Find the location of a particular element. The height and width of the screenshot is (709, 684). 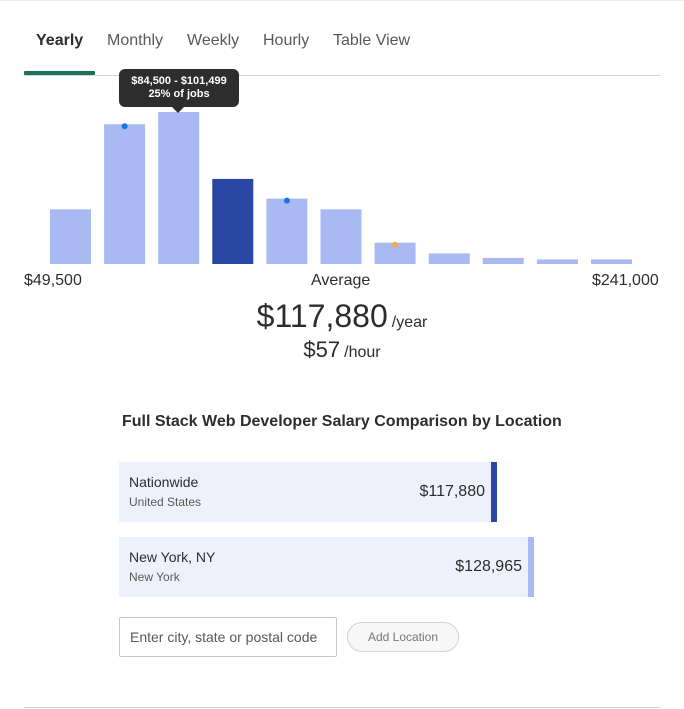

location-subtitle: United States is located at coordinates (165, 502).